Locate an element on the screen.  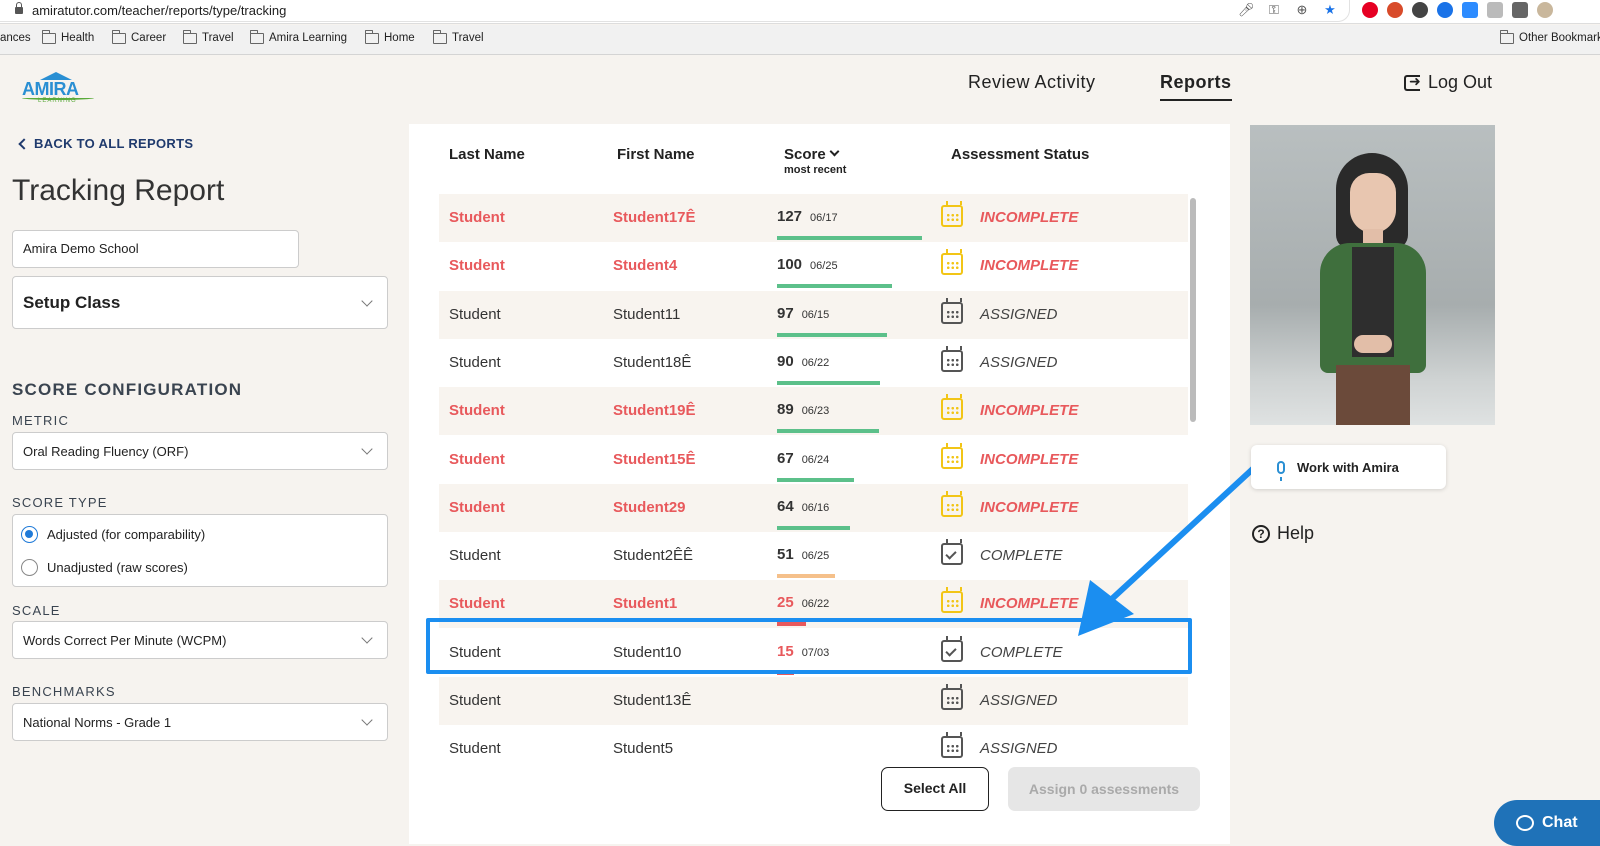
profile-avatar is located at coordinates (1545, 10).